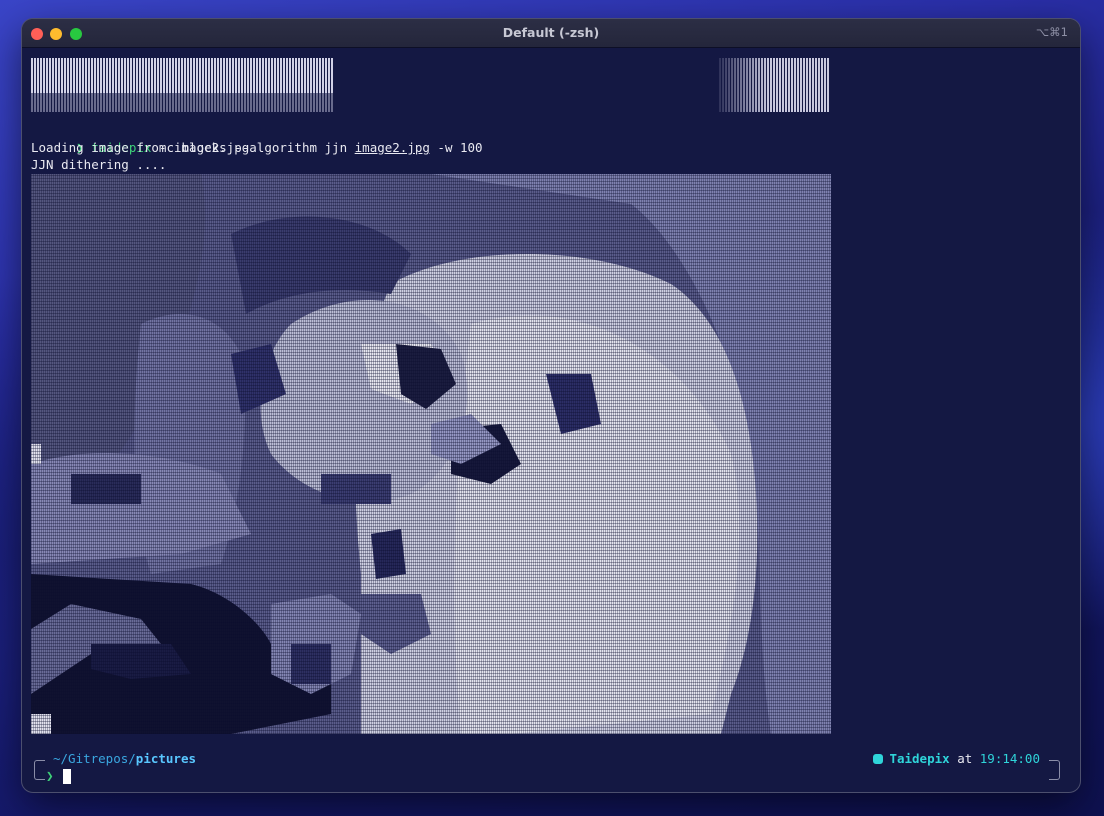 The width and height of the screenshot is (1104, 816). What do you see at coordinates (67, 776) in the screenshot?
I see `text-cursor` at bounding box center [67, 776].